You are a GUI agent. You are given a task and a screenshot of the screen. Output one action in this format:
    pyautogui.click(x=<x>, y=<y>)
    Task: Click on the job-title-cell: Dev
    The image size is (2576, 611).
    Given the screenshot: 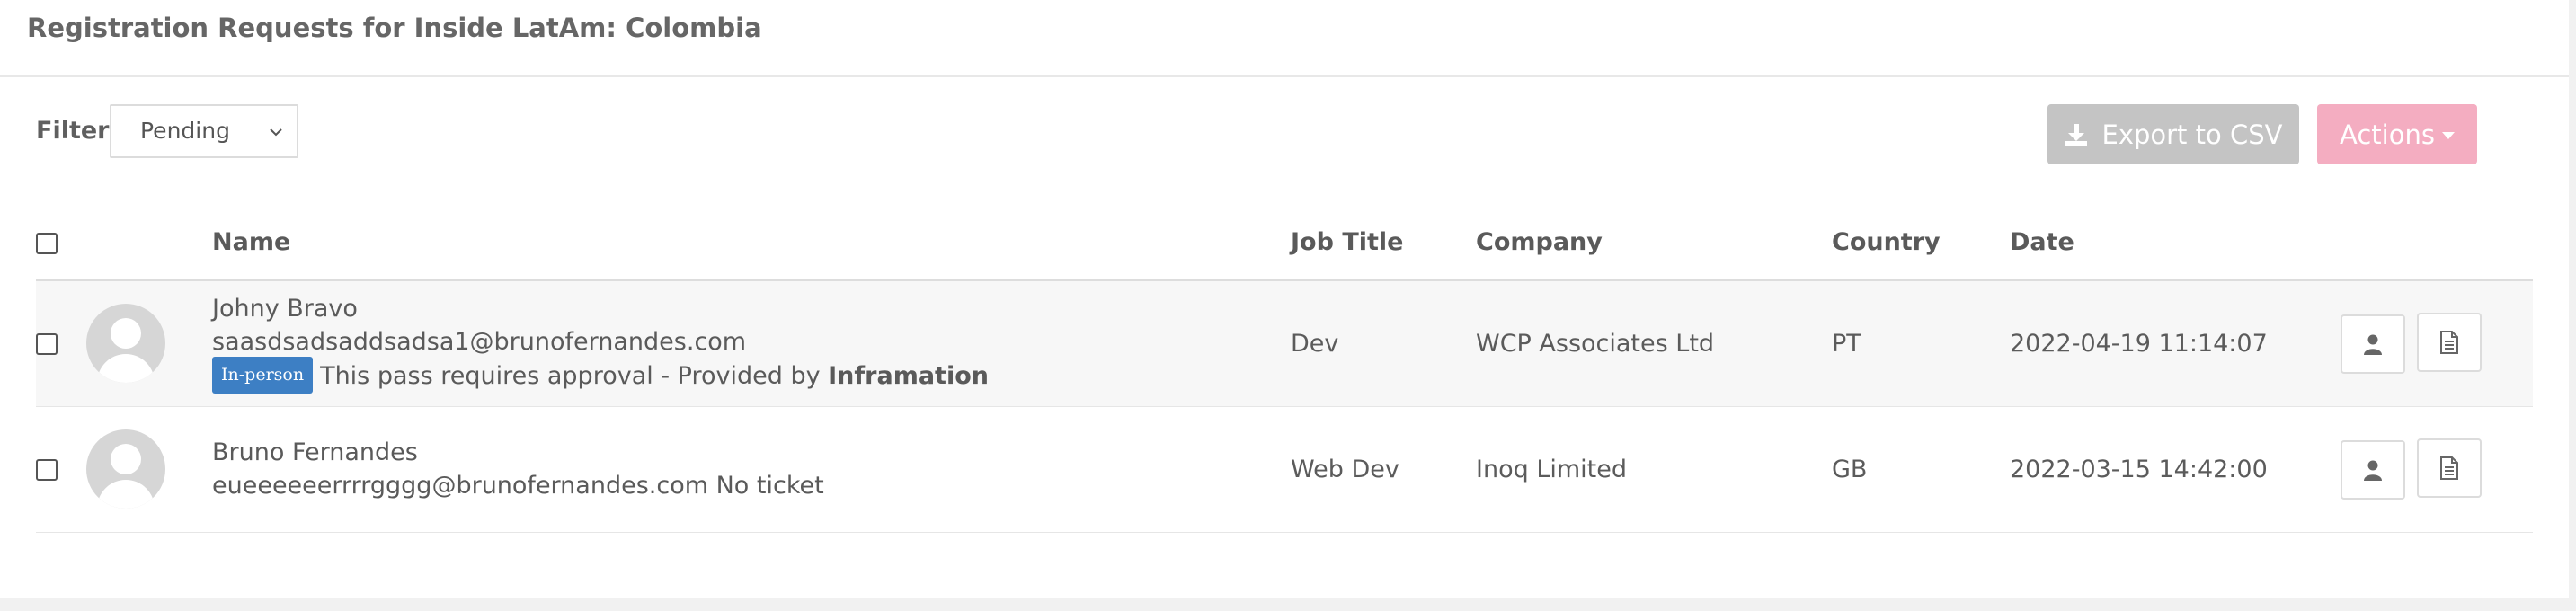 What is the action you would take?
    pyautogui.click(x=1383, y=343)
    